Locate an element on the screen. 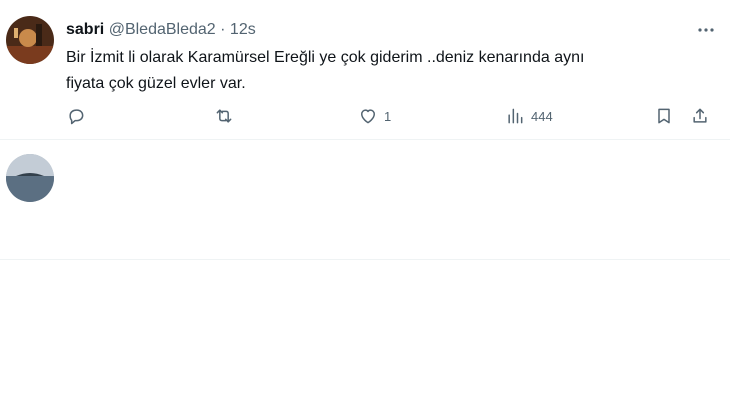  views-icon is located at coordinates (515, 116).